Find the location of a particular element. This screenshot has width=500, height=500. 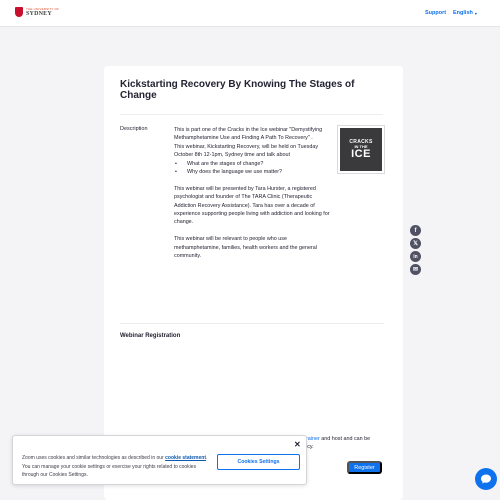

cookies-settings-button: Cookies Settings is located at coordinates (258, 462).